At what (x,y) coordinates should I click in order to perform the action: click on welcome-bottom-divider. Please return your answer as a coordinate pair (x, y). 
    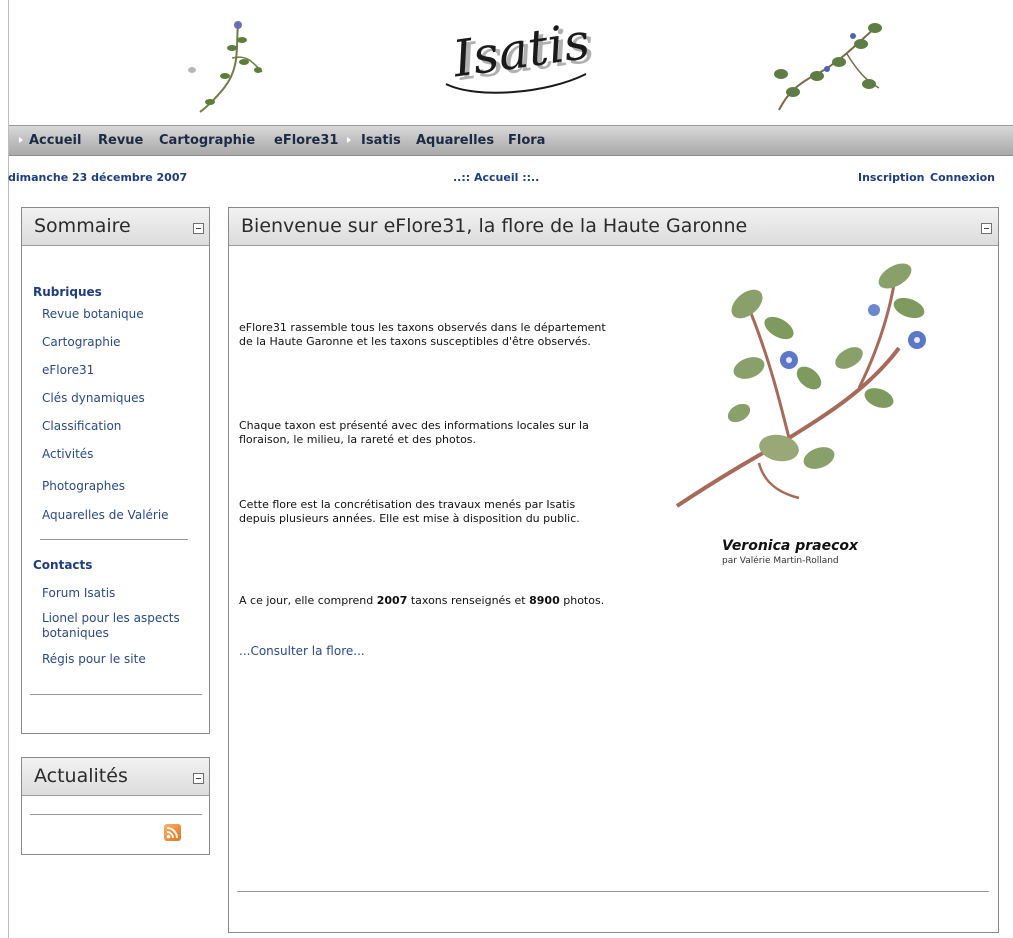
    Looking at the image, I should click on (613, 891).